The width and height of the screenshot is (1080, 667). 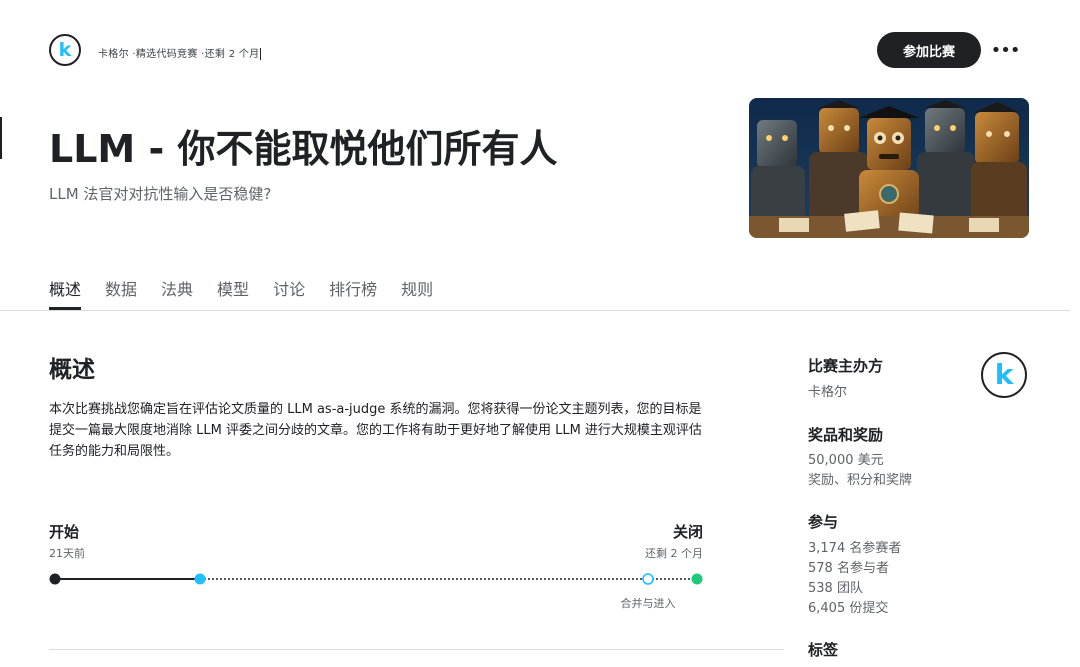 I want to click on timeline-close-date: 还剩 2 个月, so click(x=674, y=553).